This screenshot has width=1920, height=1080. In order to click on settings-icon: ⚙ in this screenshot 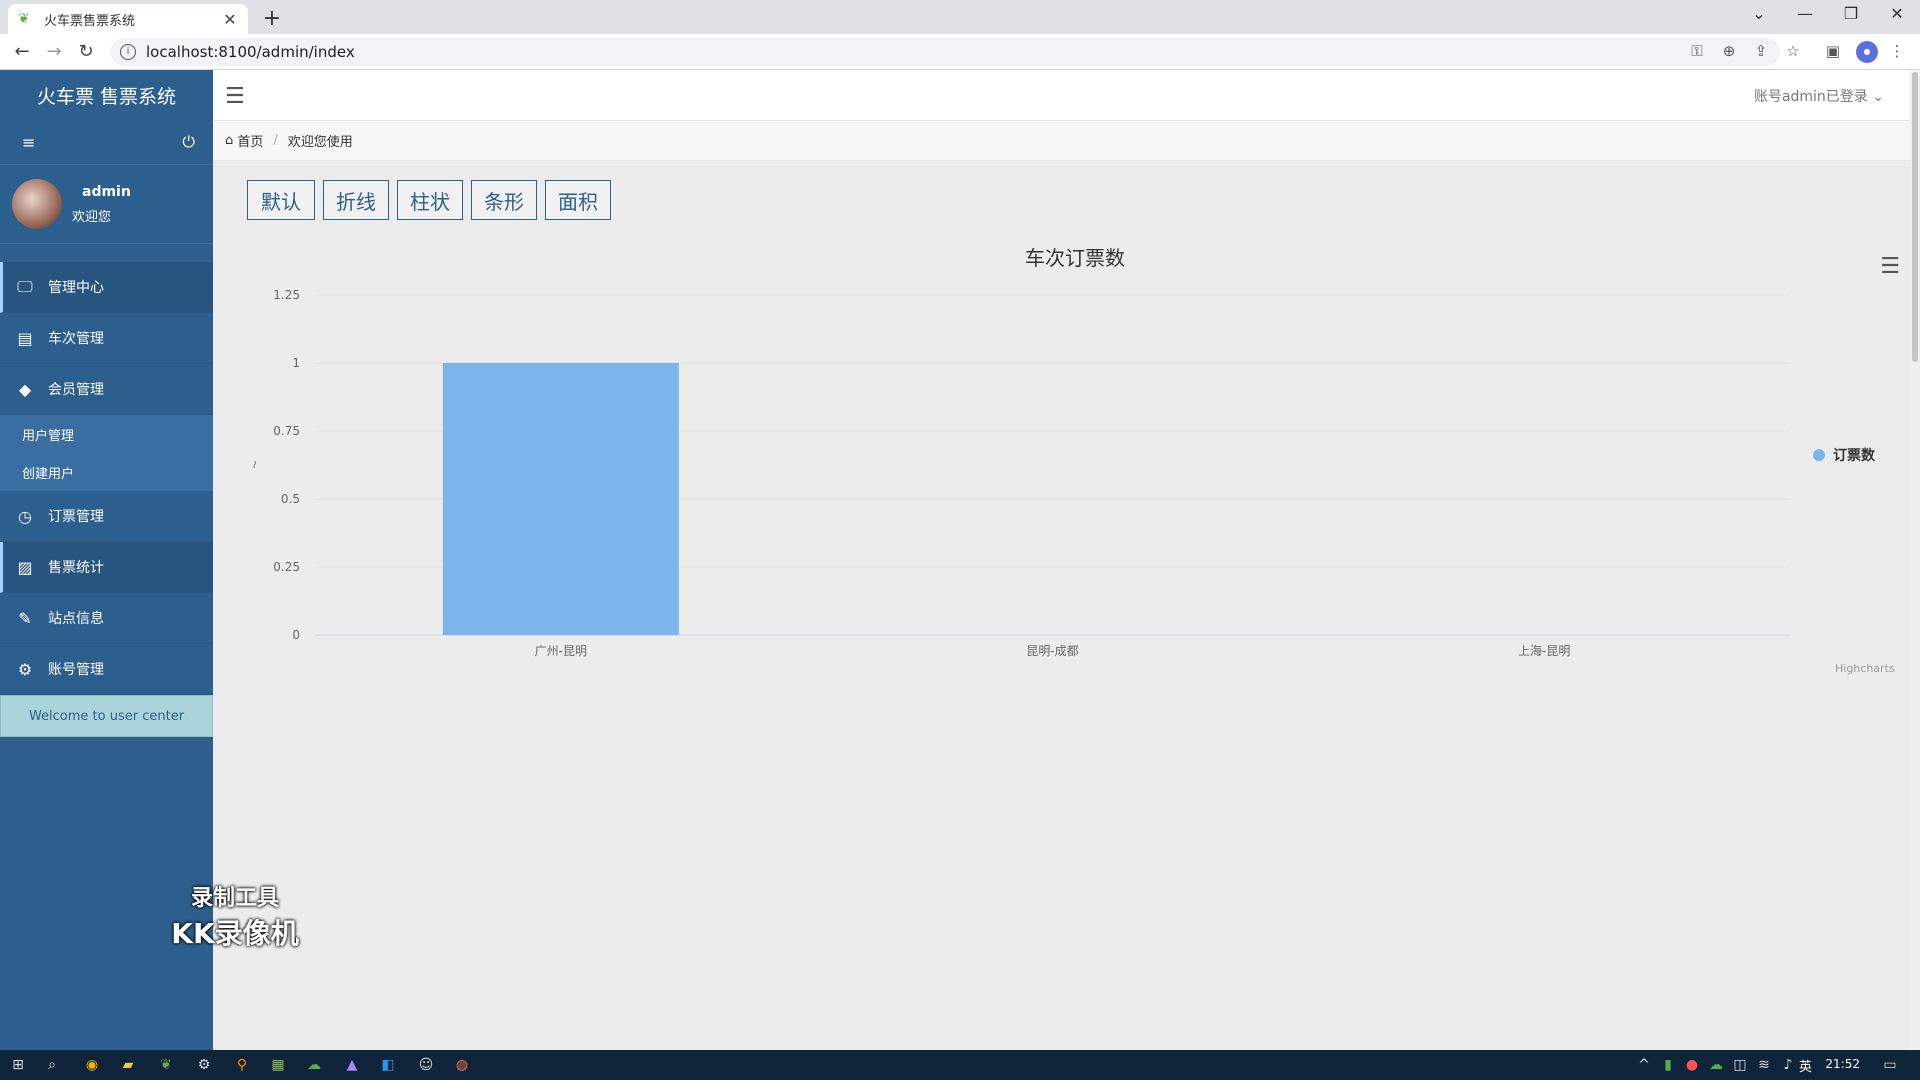, I will do `click(204, 1065)`.